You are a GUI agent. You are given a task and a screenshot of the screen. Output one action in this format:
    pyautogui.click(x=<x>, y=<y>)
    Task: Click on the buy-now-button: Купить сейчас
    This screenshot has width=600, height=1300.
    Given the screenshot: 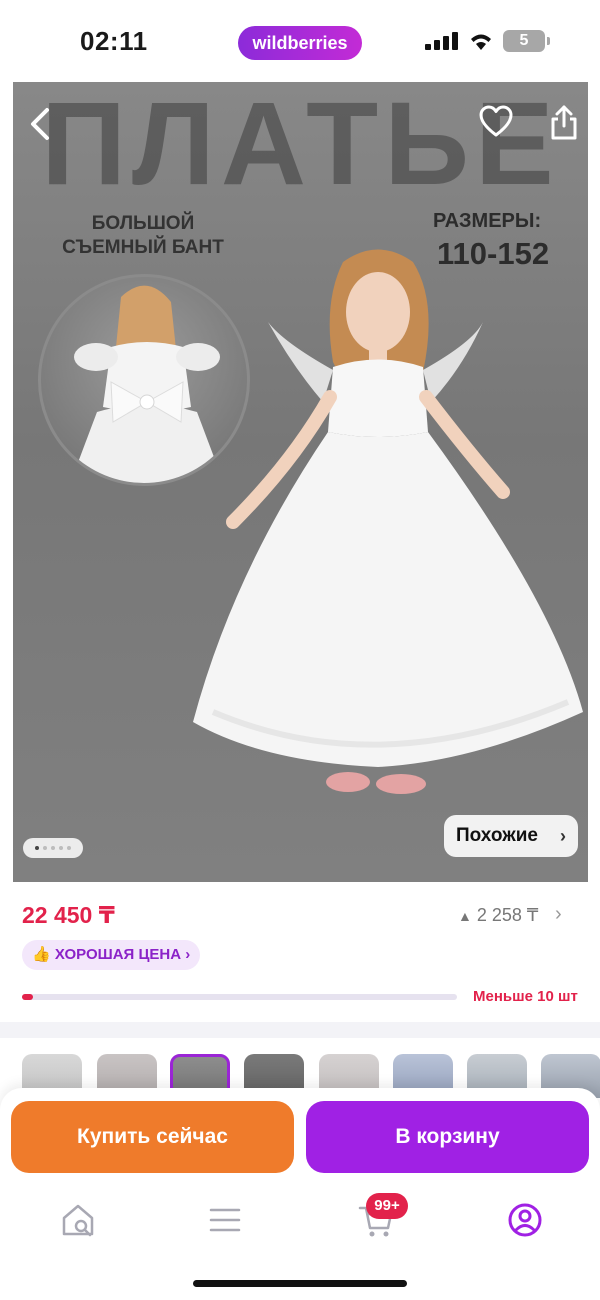 What is the action you would take?
    pyautogui.click(x=152, y=1137)
    